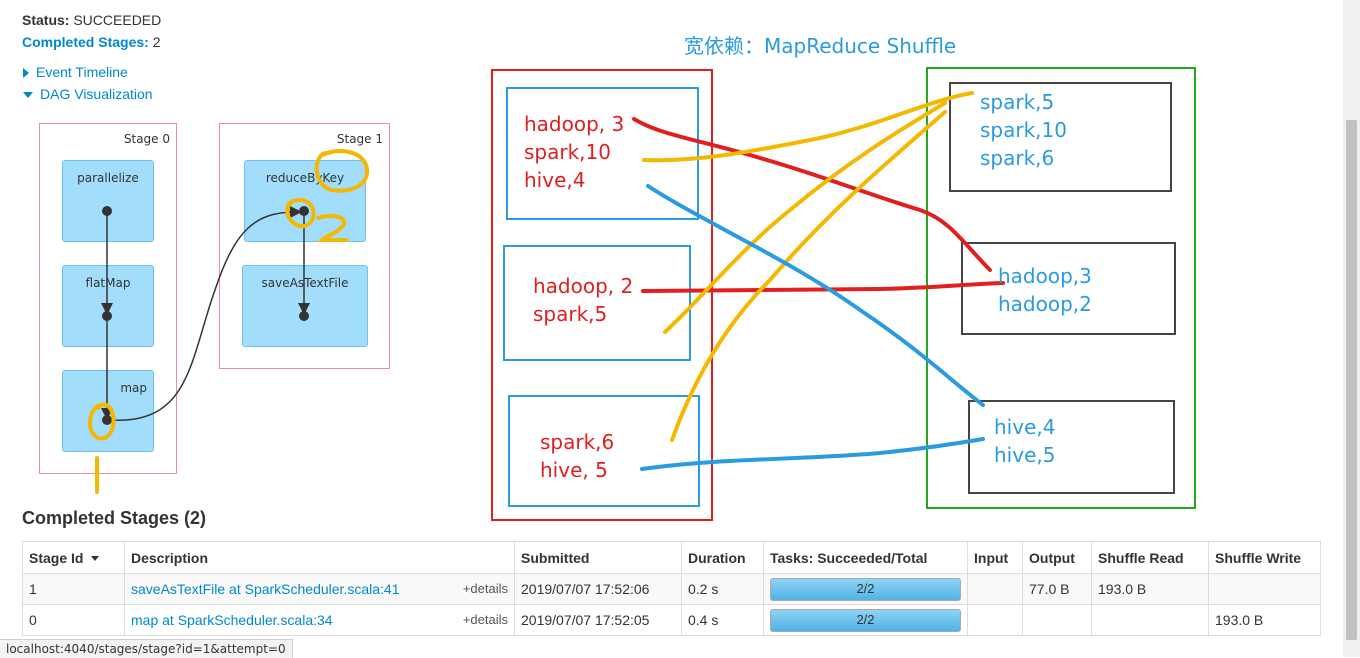  I want to click on description-cell: +details map at SparkScheduler.scala:34, so click(319, 620).